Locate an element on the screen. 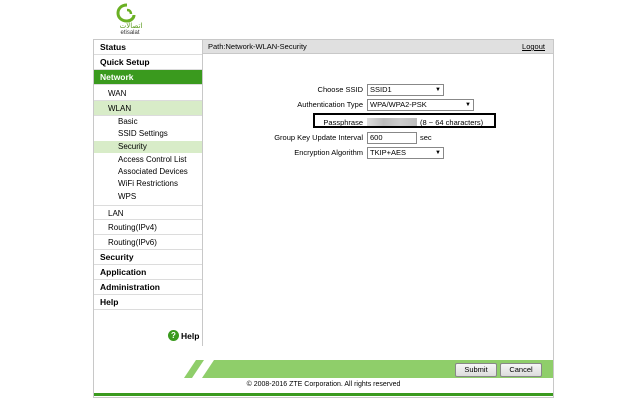  help-link: ? Help is located at coordinates (183, 335).